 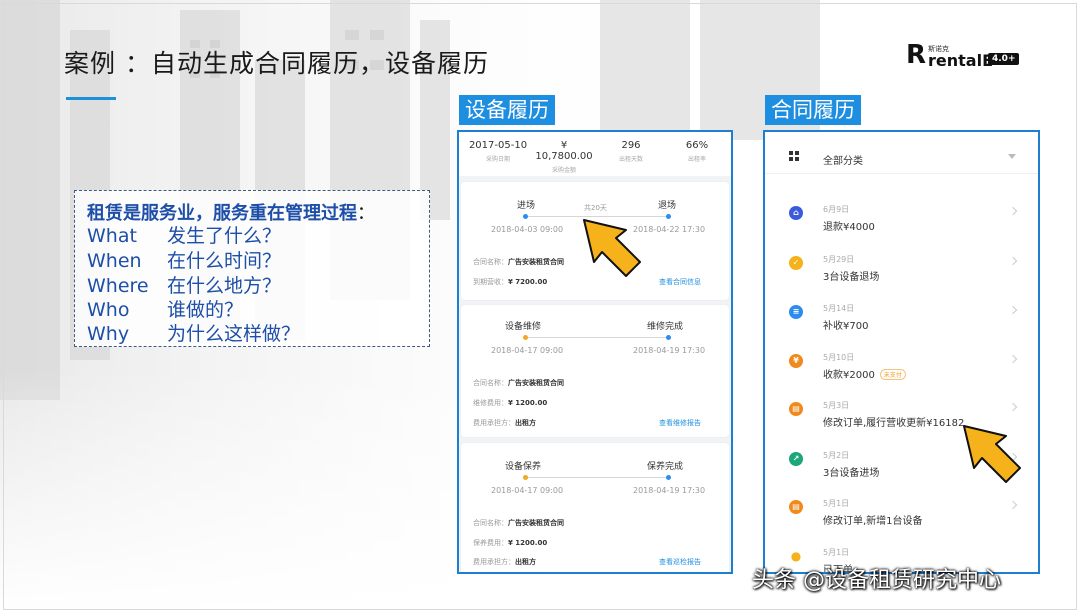 I want to click on device-history-header: 设备履历, so click(x=507, y=110).